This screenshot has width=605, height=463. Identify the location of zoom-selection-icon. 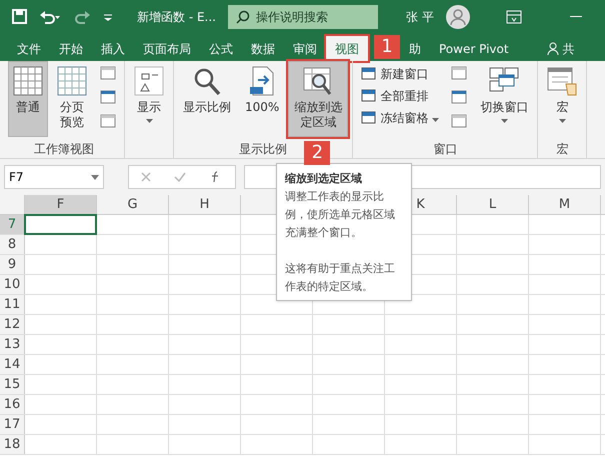
(318, 81).